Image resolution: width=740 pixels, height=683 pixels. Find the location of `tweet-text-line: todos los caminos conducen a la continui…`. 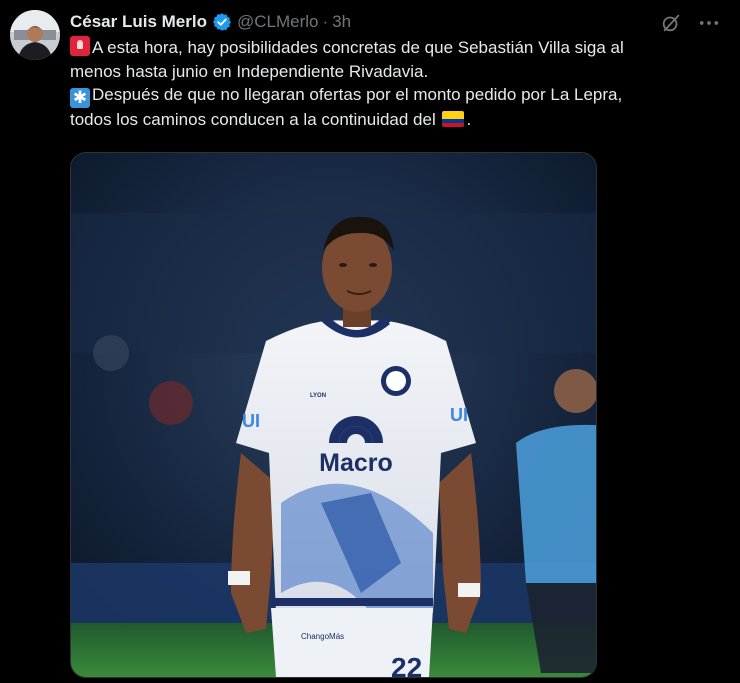

tweet-text-line: todos los caminos conducen a la continui… is located at coordinates (395, 120).